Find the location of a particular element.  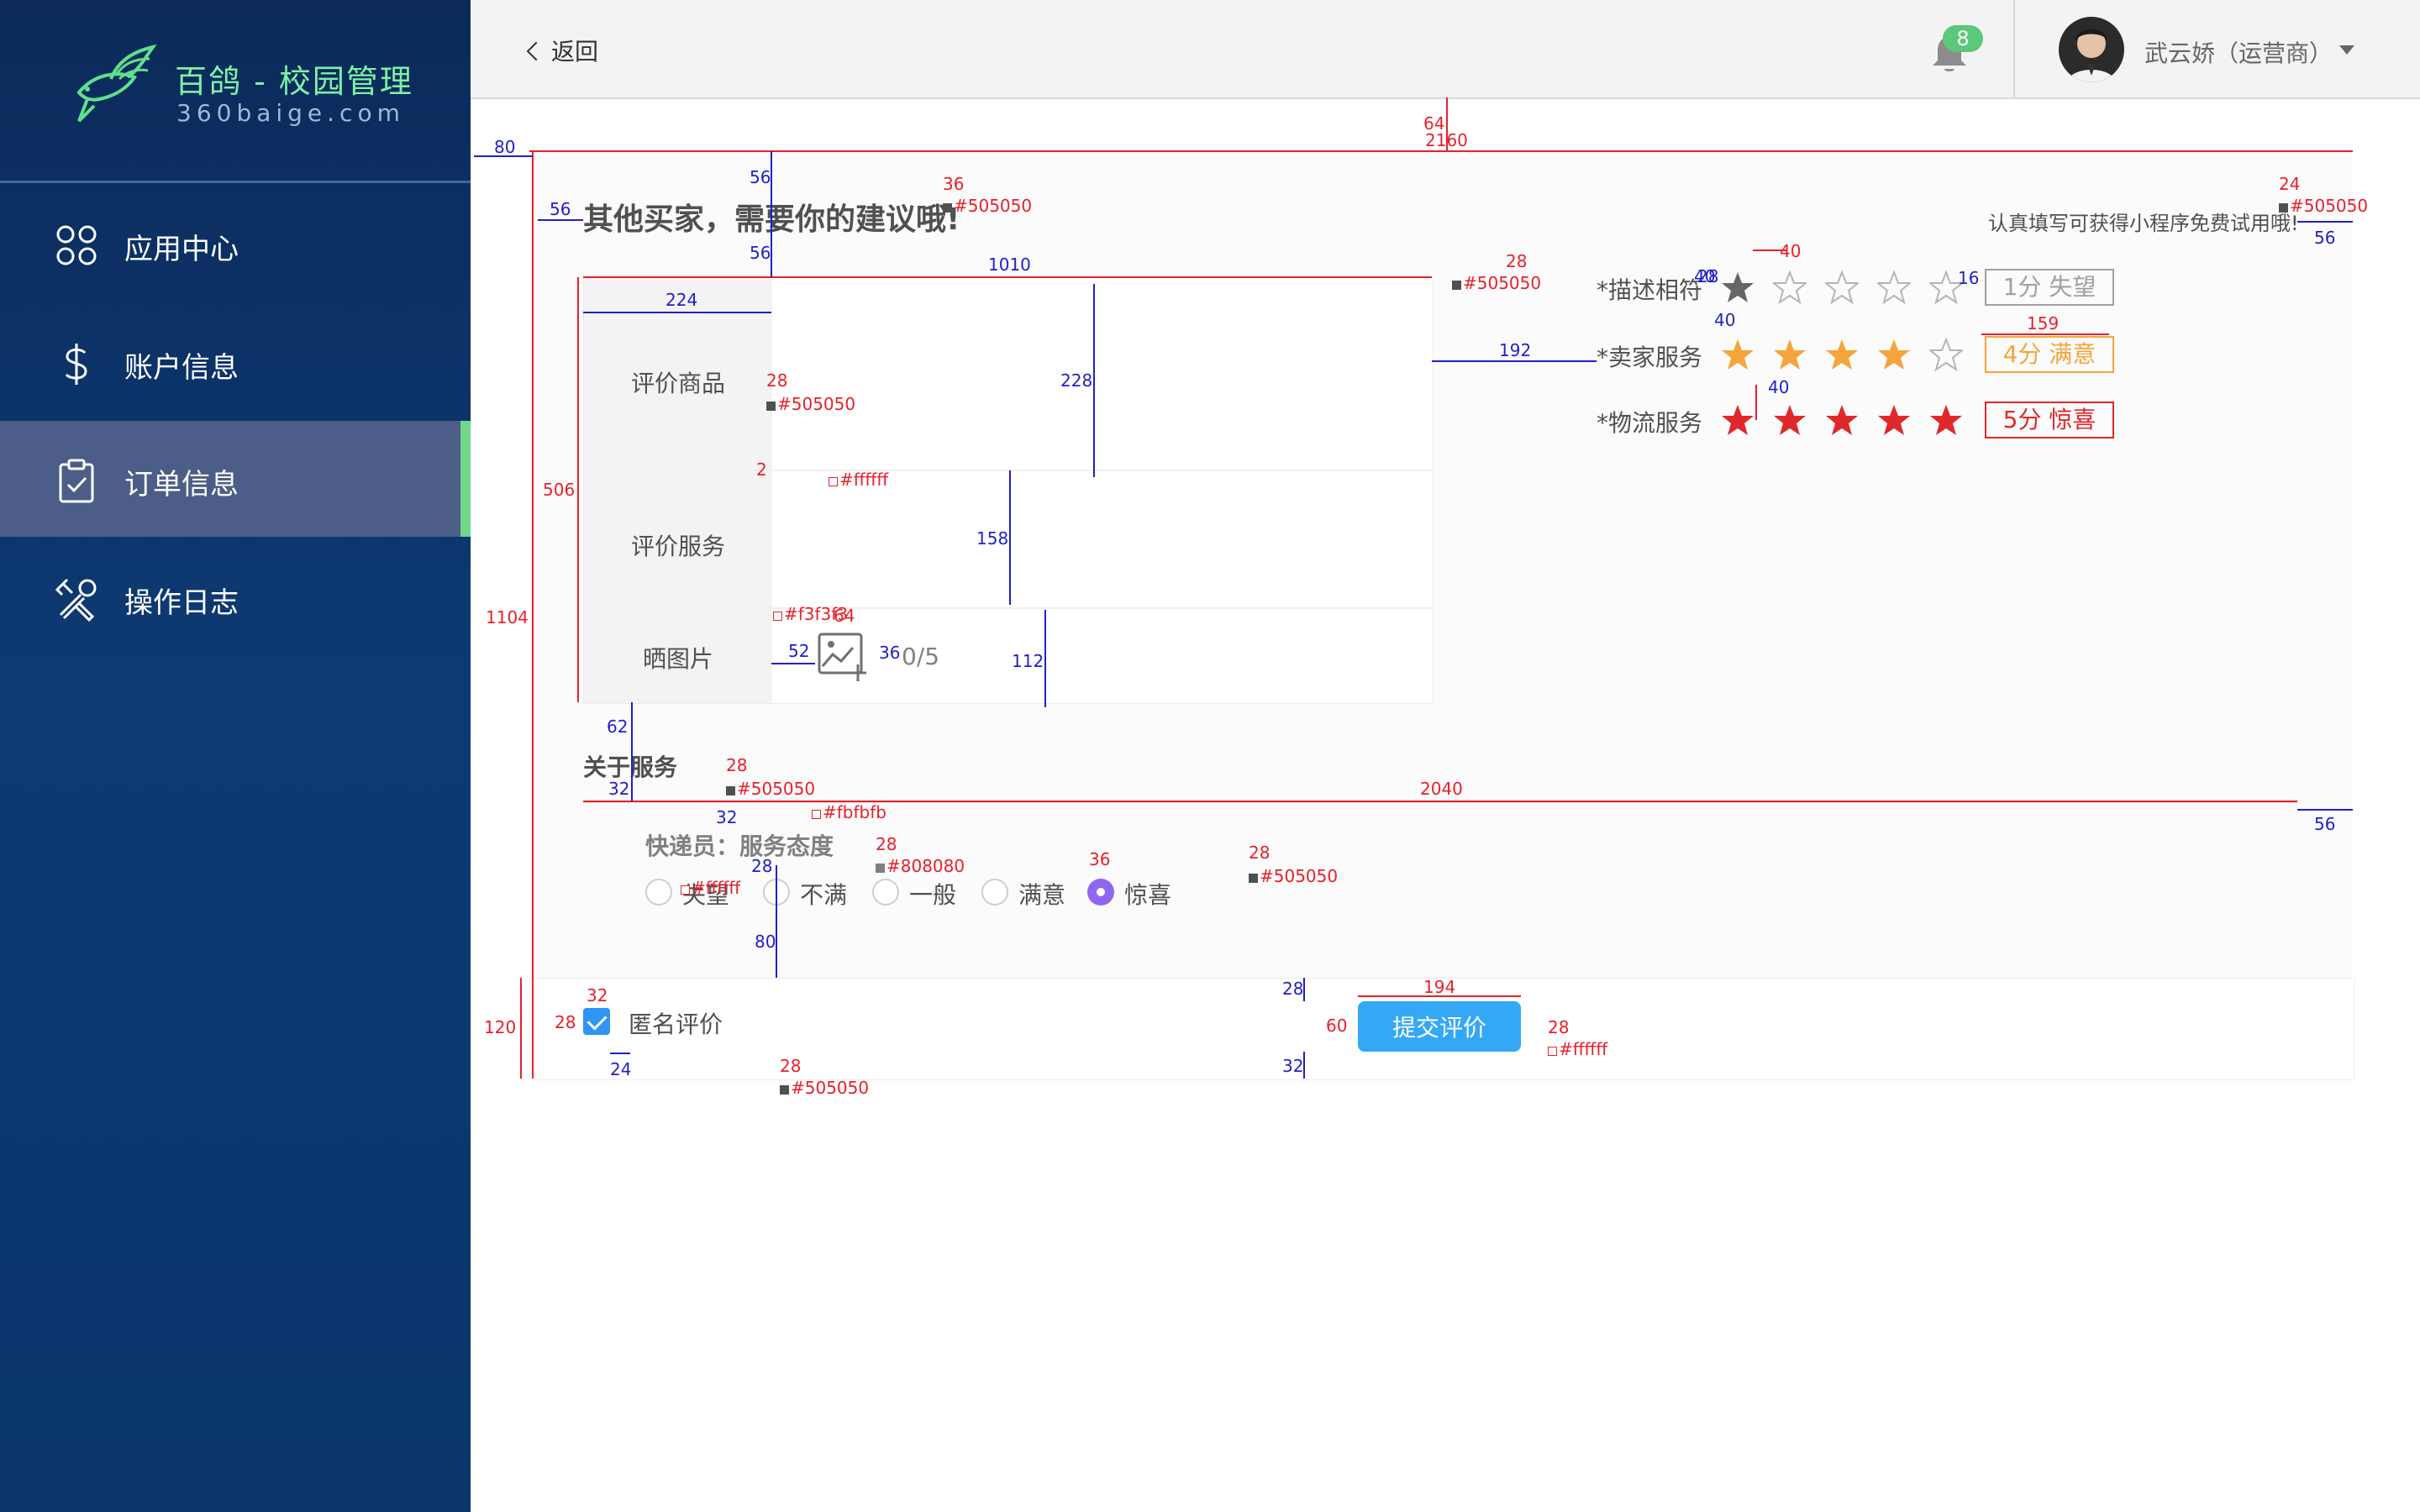

spec-dimension: 159 is located at coordinates (2044, 323).